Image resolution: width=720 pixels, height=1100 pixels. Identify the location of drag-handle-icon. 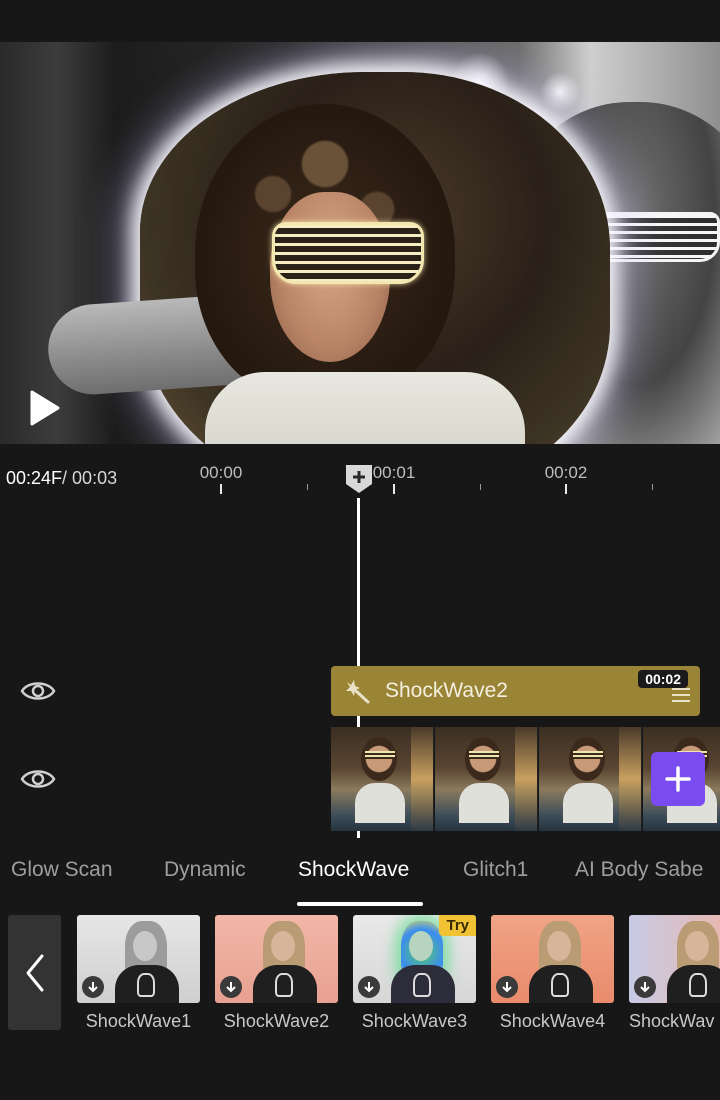
(681, 695).